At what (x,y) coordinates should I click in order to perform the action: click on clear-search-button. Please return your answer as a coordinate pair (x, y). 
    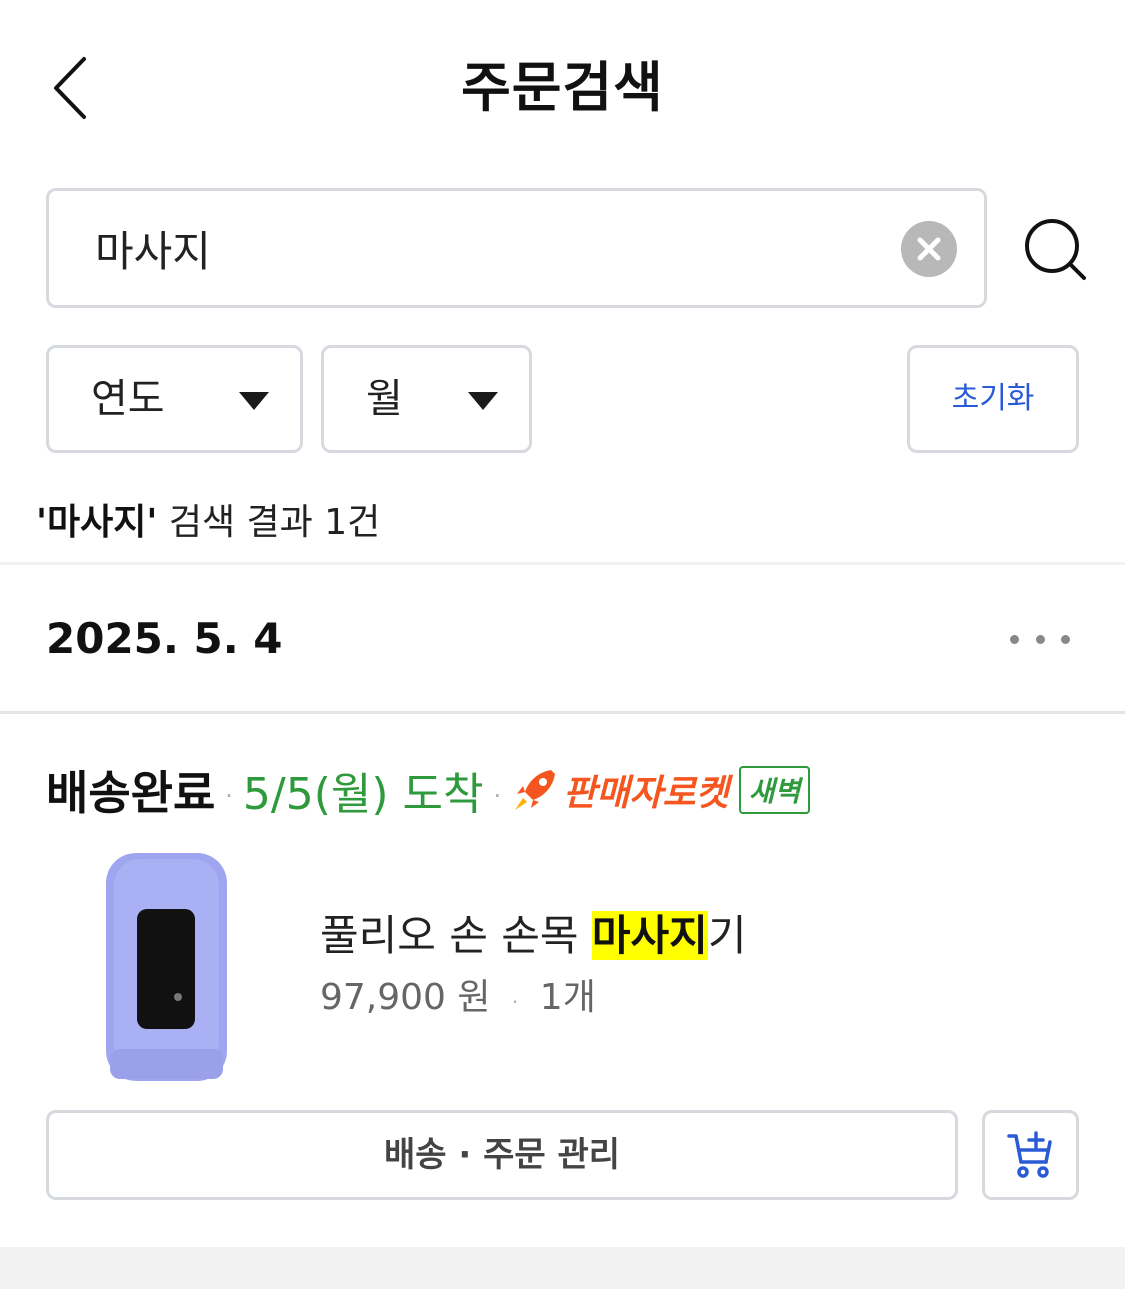
    Looking at the image, I should click on (929, 249).